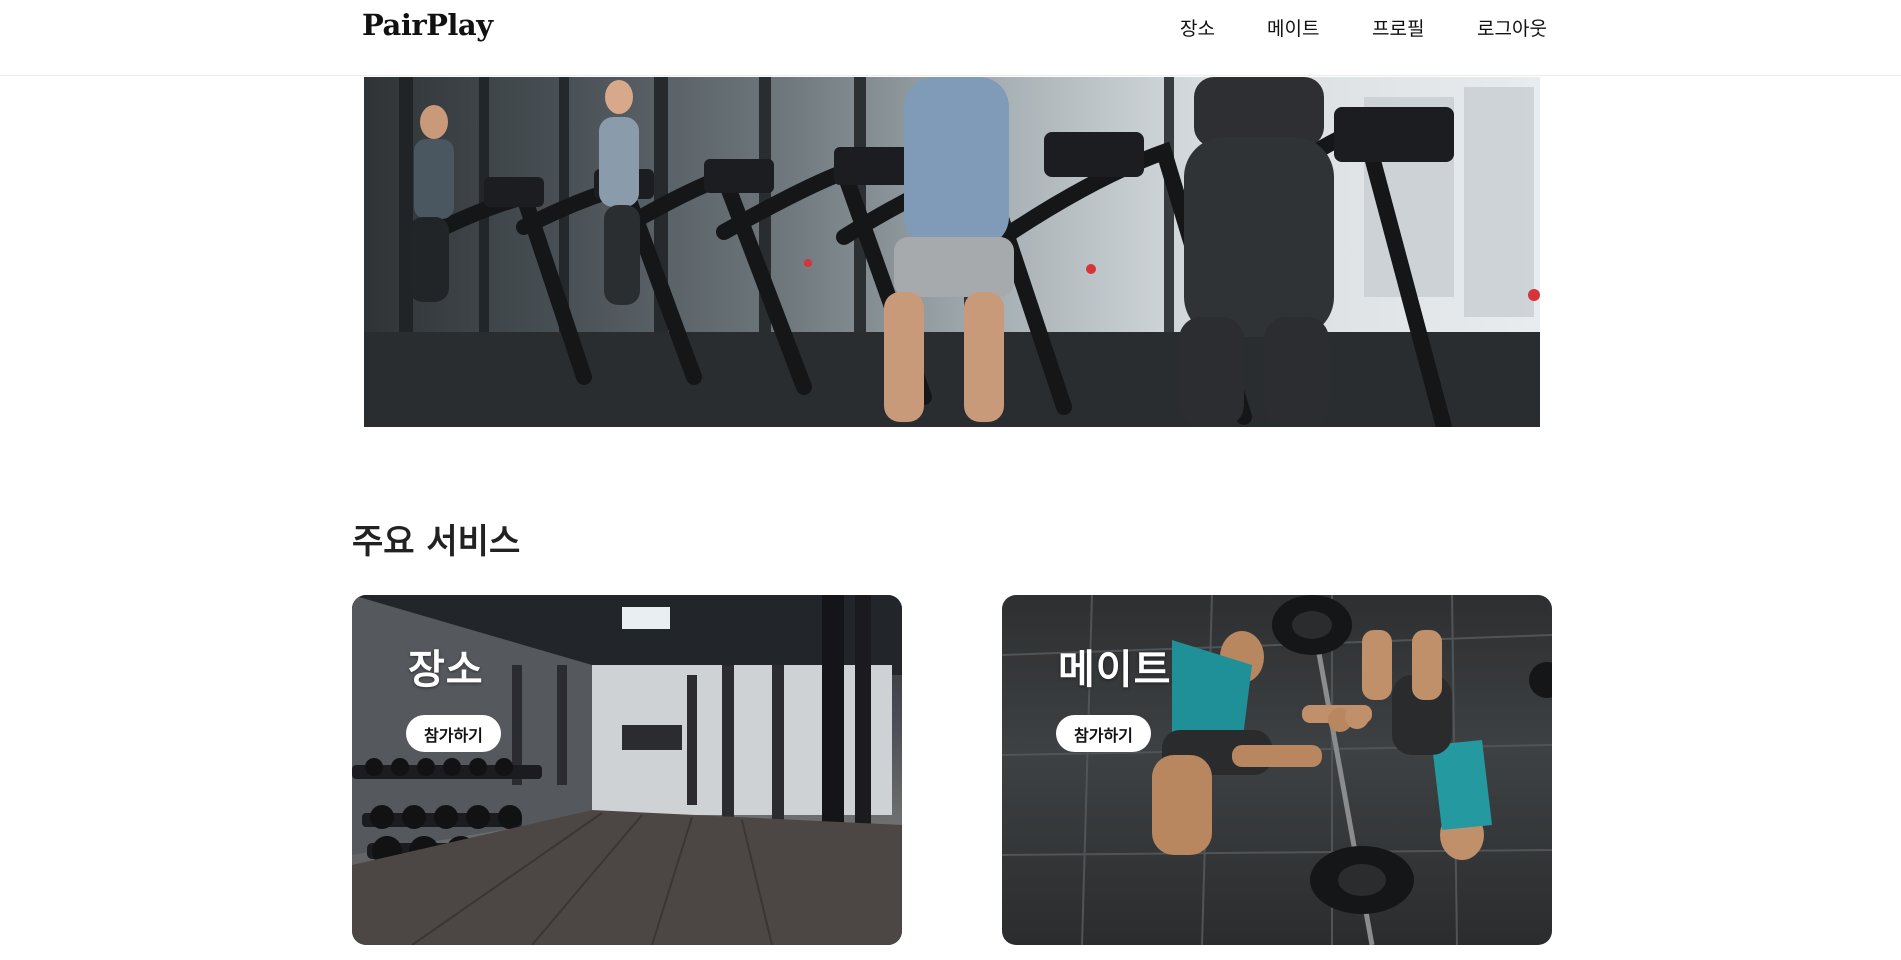 This screenshot has width=1901, height=960. What do you see at coordinates (1398, 27) in the screenshot?
I see `nav-item-profile: 프로필` at bounding box center [1398, 27].